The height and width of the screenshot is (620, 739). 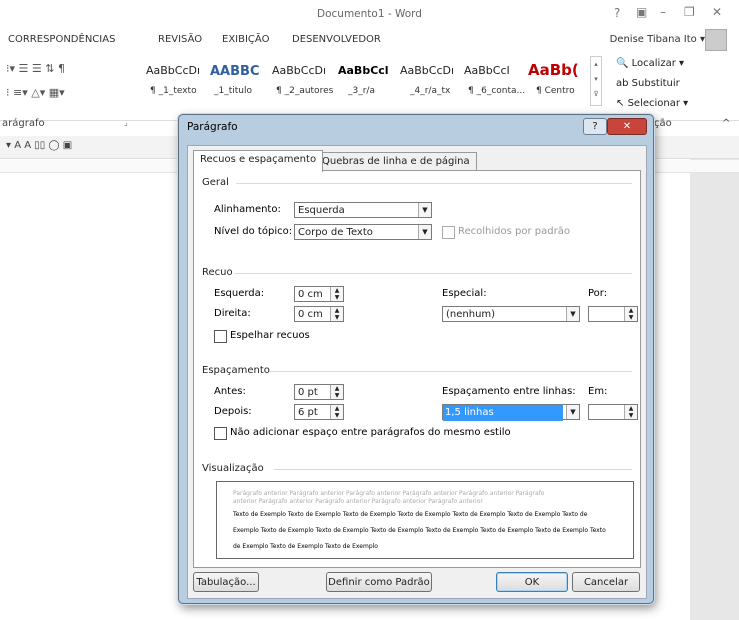 What do you see at coordinates (511, 314) in the screenshot?
I see `especial-select: (nenhum) ▼` at bounding box center [511, 314].